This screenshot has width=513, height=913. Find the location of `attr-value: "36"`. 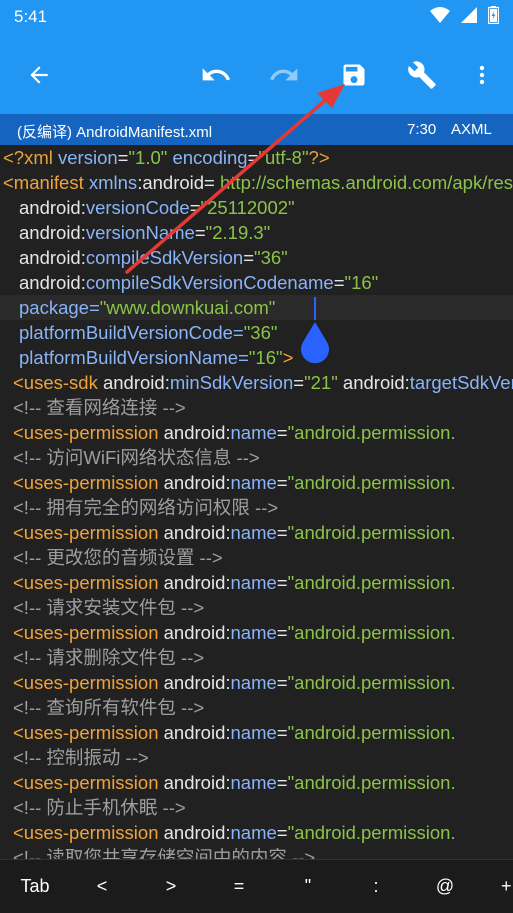

attr-value: "36" is located at coordinates (260, 332).